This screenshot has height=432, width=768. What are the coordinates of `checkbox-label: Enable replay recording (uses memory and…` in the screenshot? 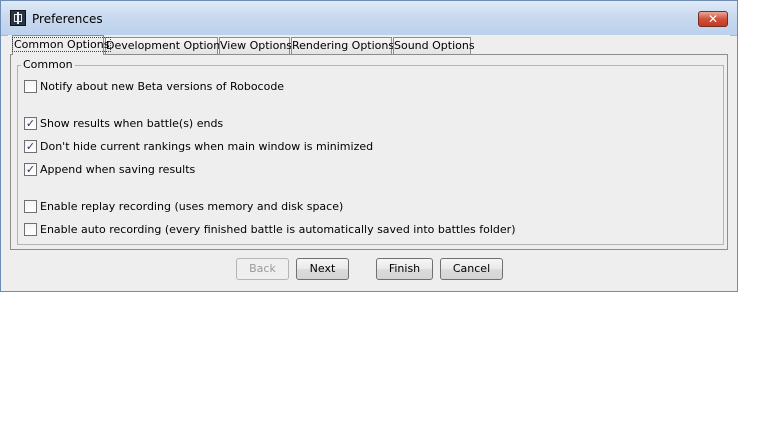 It's located at (192, 206).